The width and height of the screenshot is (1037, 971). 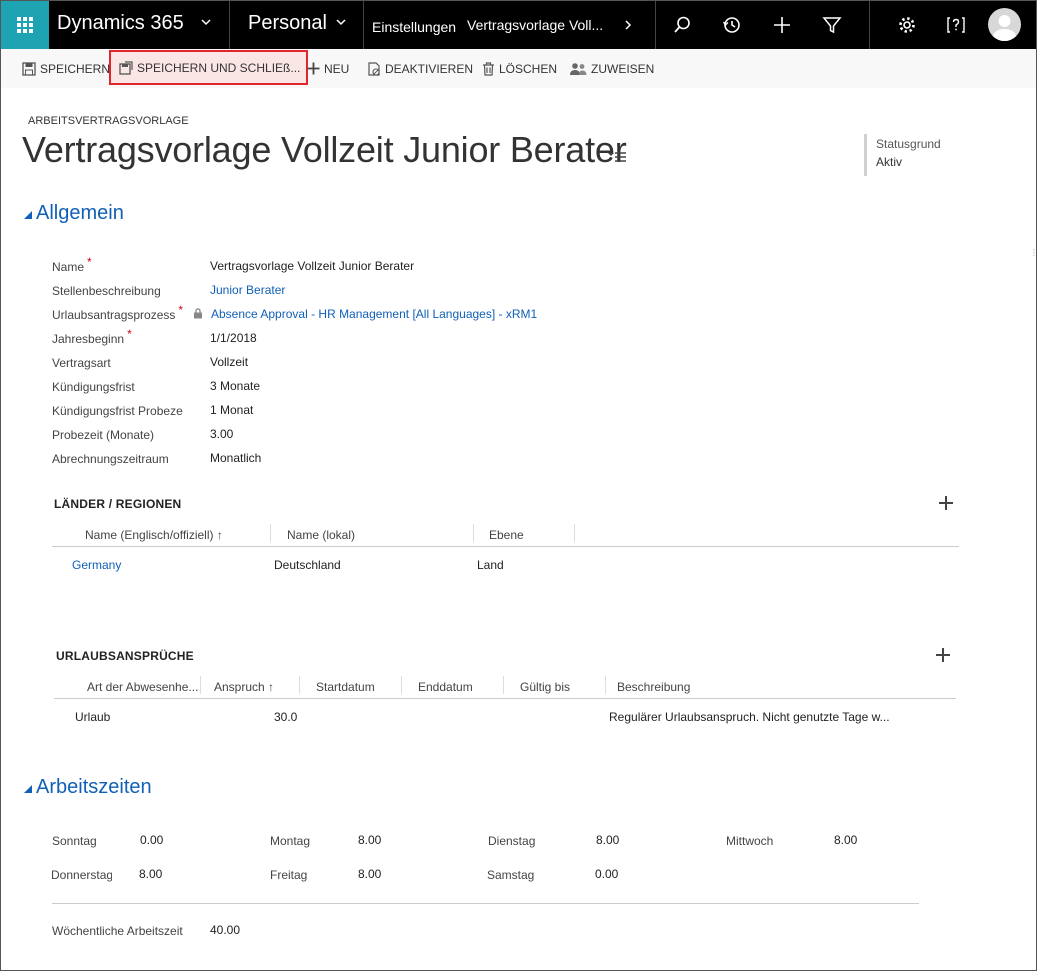 What do you see at coordinates (345, 687) in the screenshot?
I see `column-header-start-date: Startdatum` at bounding box center [345, 687].